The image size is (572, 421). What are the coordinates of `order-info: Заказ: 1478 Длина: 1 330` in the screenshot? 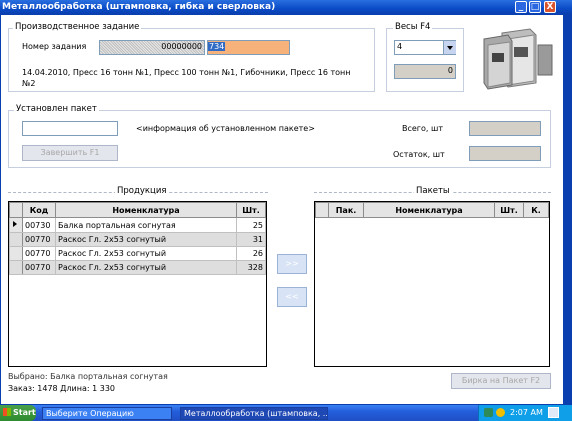 It's located at (61, 388).